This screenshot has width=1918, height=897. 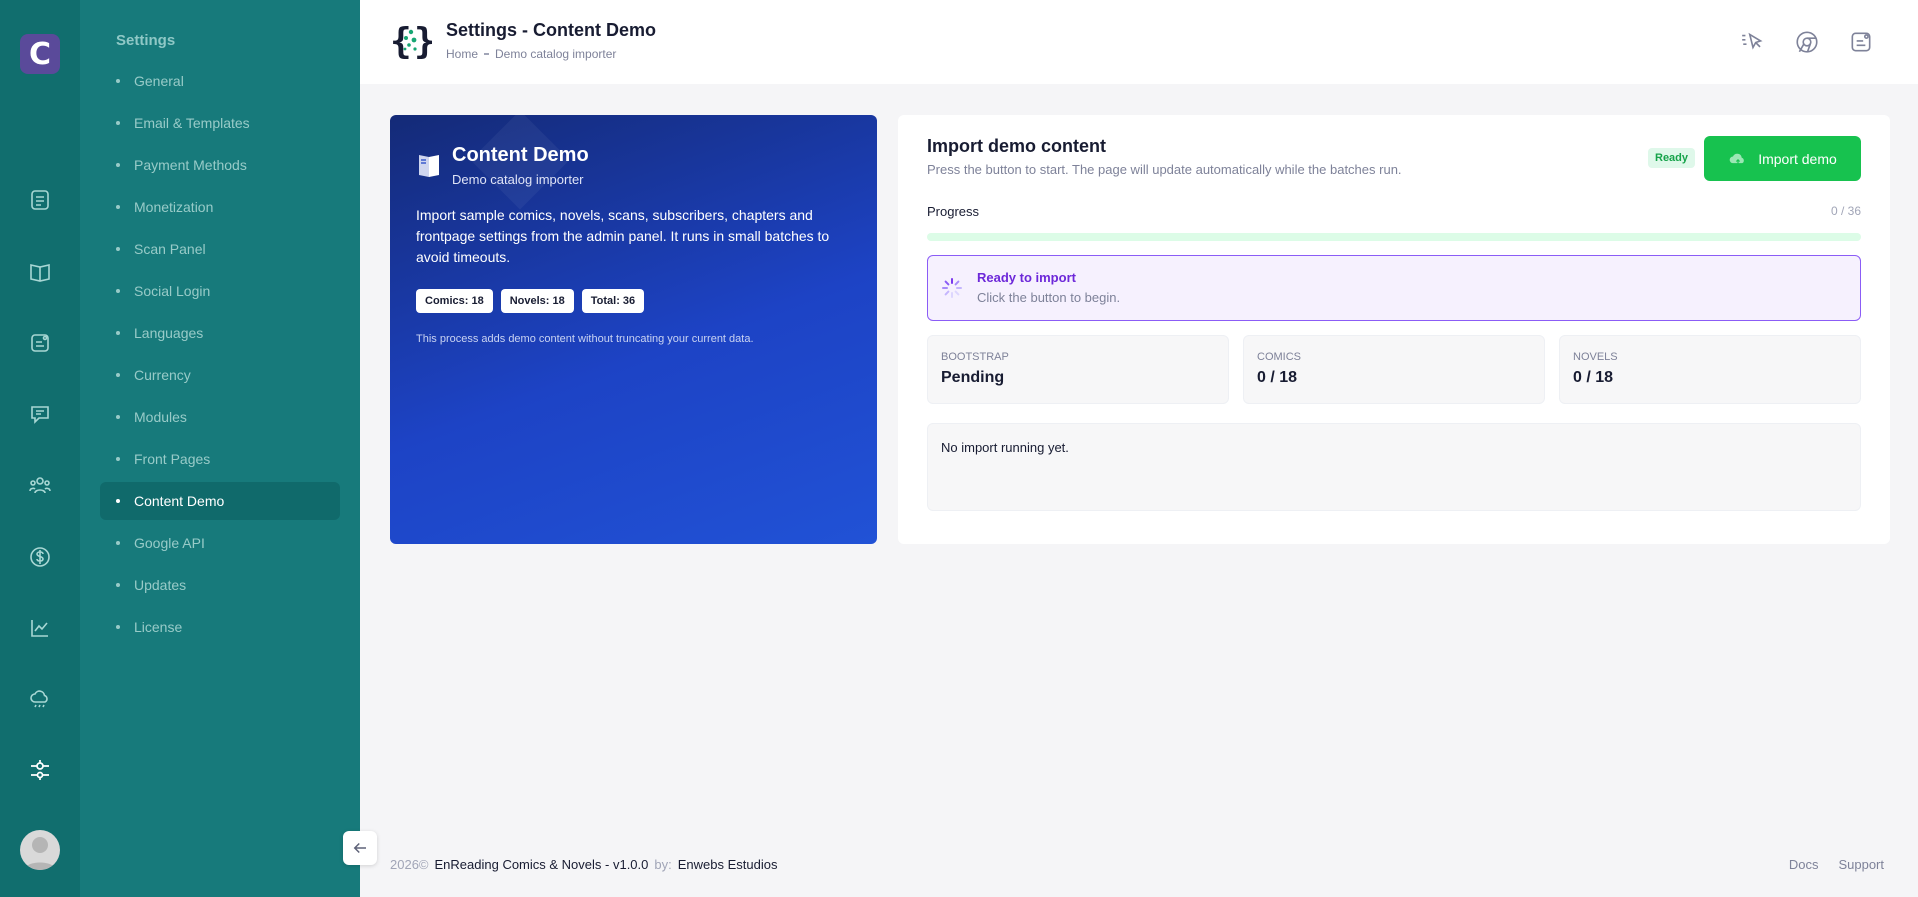 I want to click on breadcrumb-separator, so click(x=487, y=54).